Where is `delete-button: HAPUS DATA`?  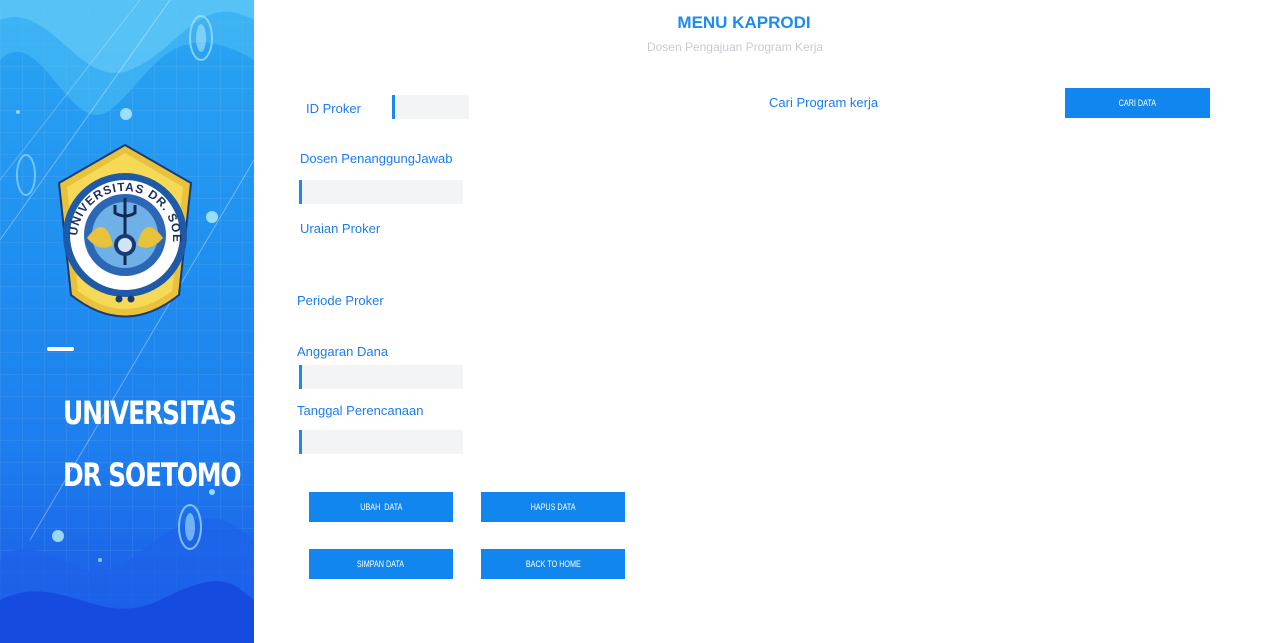
delete-button: HAPUS DATA is located at coordinates (553, 507).